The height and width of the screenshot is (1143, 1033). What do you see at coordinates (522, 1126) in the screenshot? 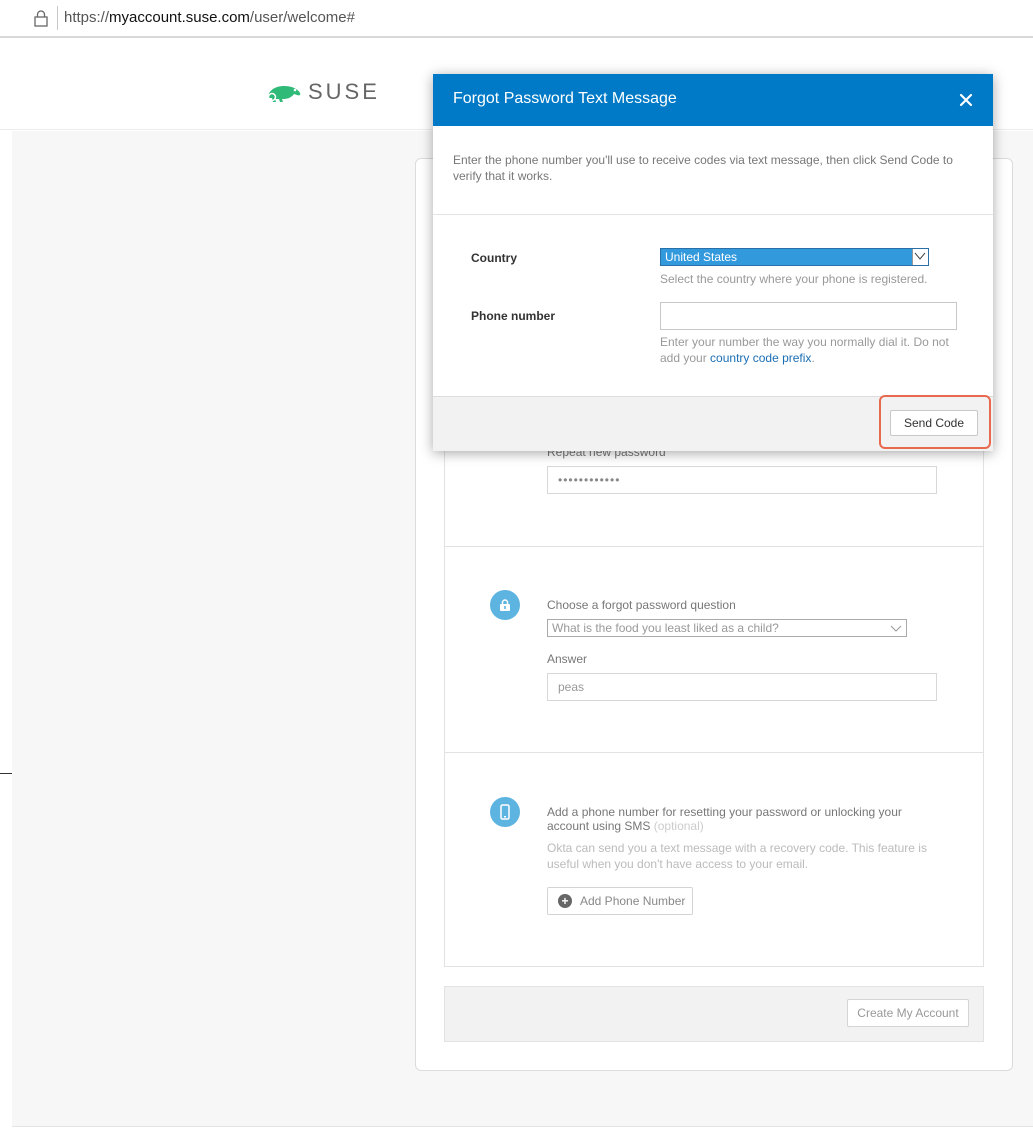
I see `bottom-divider` at bounding box center [522, 1126].